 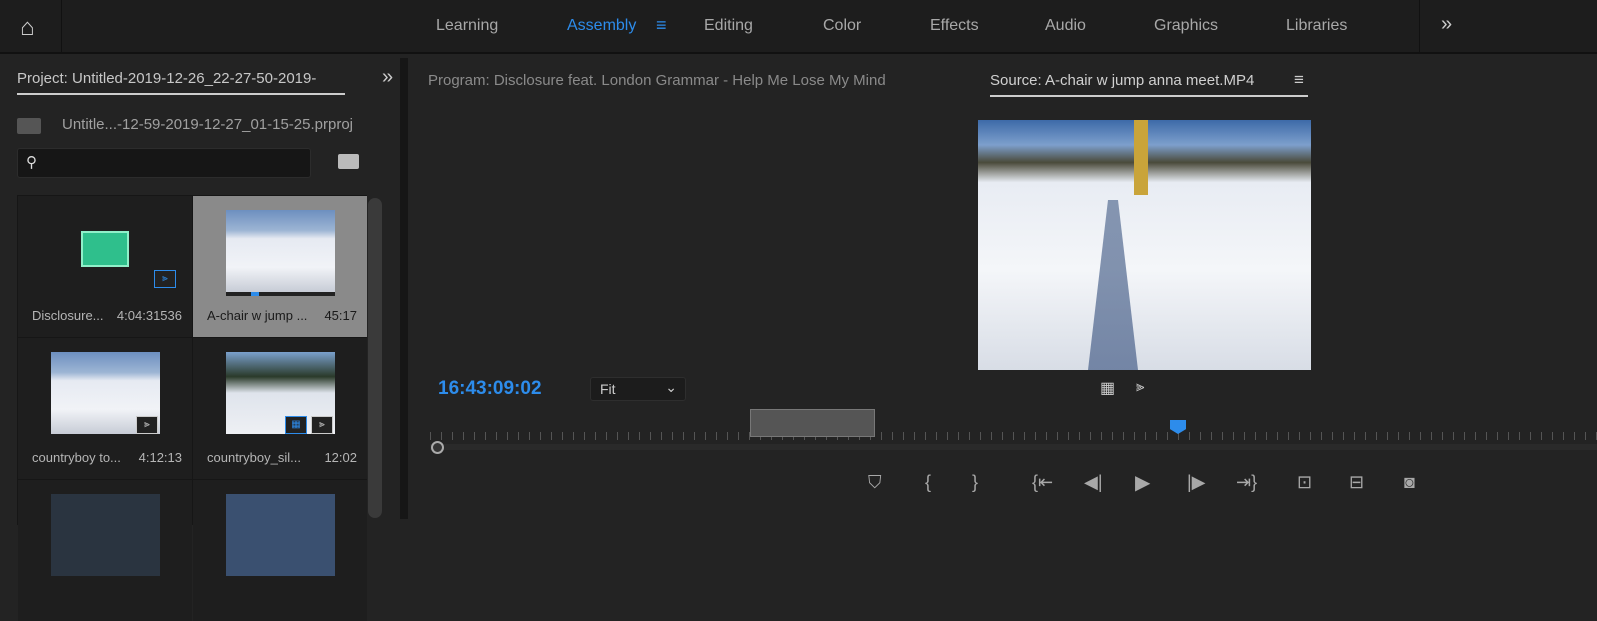 What do you see at coordinates (728, 26) in the screenshot?
I see `workspace-editing: Editing` at bounding box center [728, 26].